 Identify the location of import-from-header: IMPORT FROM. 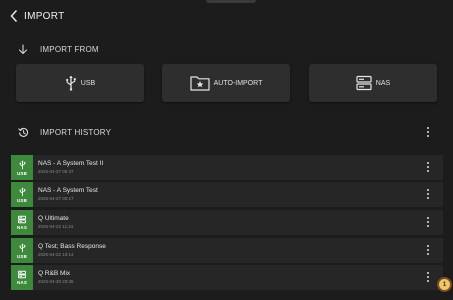
(58, 49).